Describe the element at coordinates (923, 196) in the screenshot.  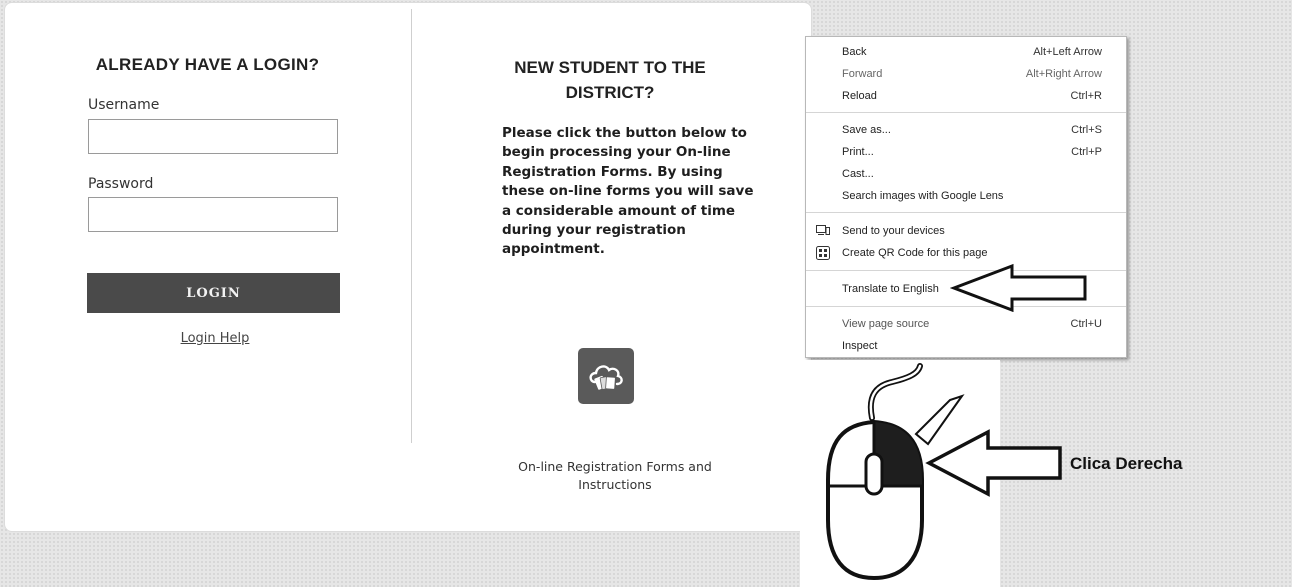
I see `menu-item-label: Search images with Google Lens` at that location.